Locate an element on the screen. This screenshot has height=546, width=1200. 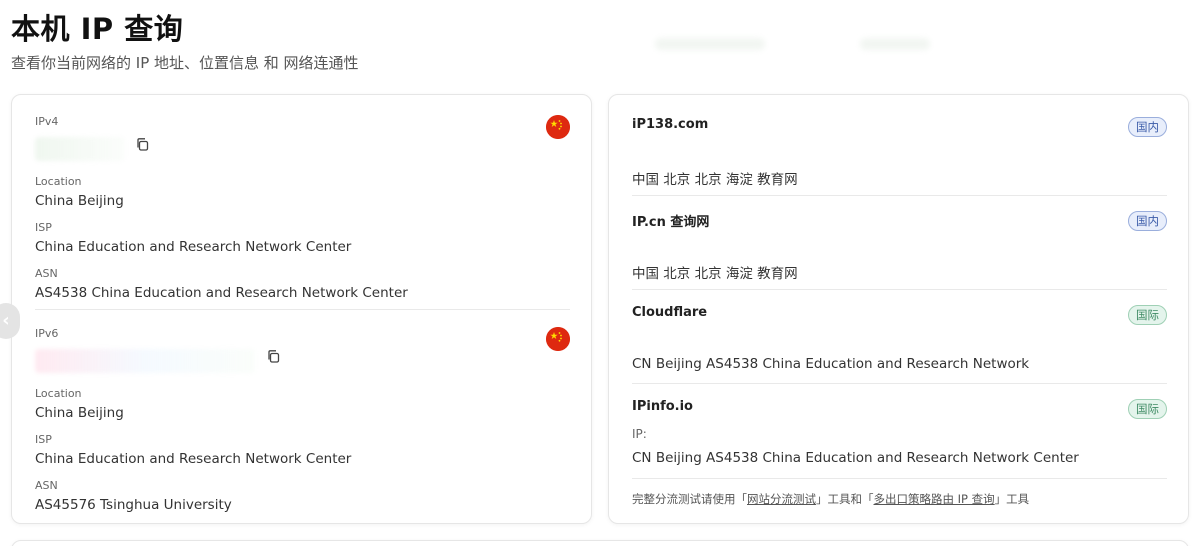
asn-value: AS45576 Tsinghua University is located at coordinates (133, 505).